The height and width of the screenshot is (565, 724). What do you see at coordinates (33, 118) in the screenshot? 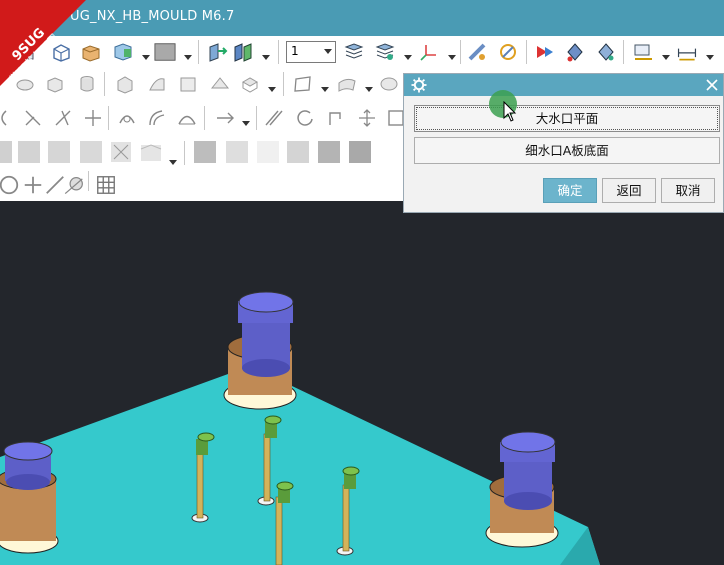
I see `trim-curve-icon` at bounding box center [33, 118].